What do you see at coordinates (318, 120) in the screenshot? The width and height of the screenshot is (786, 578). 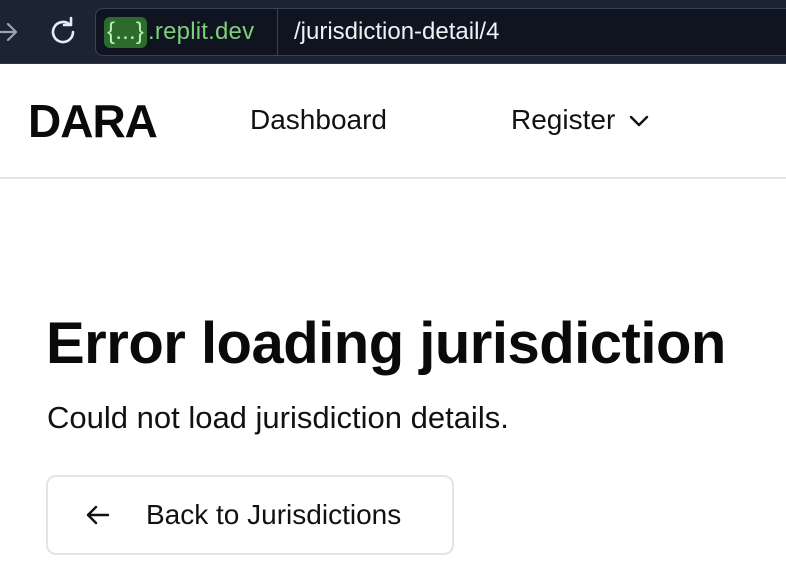 I see `nav-dashboard: Dashboard` at bounding box center [318, 120].